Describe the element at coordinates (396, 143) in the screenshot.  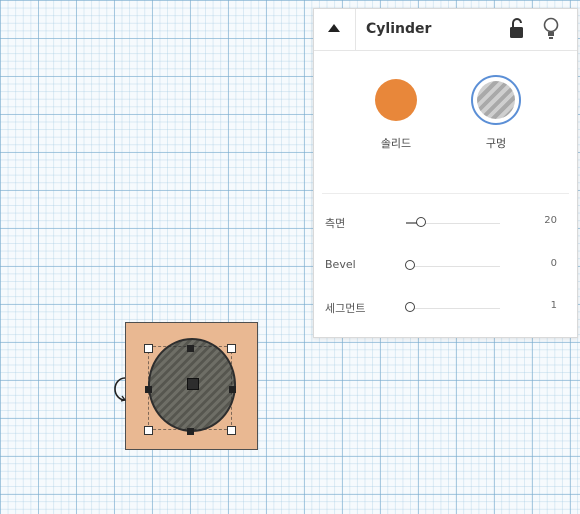
I see `solid-label: 솔리드` at that location.